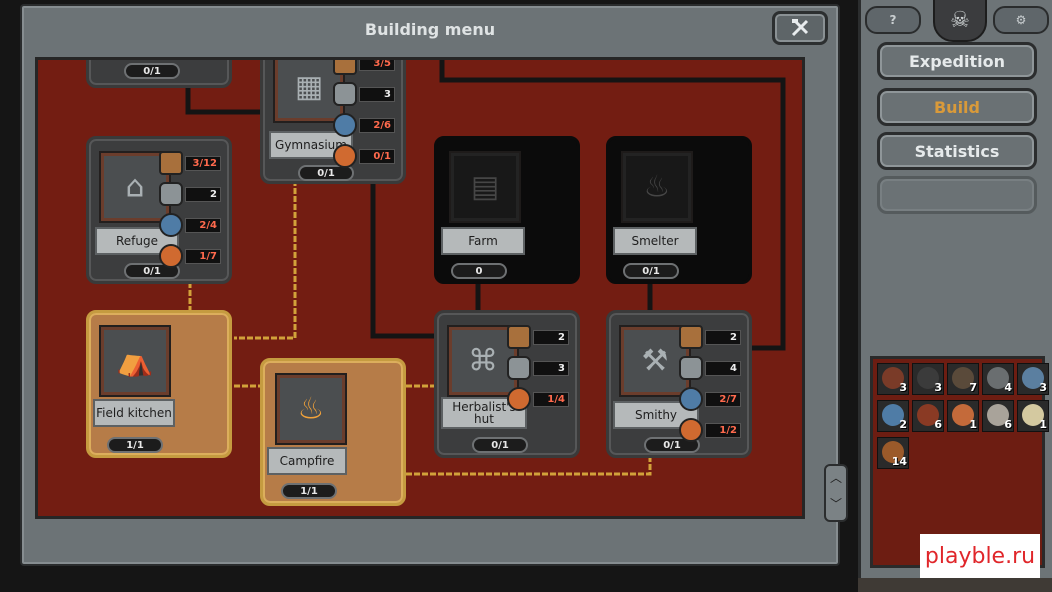  What do you see at coordinates (903, 424) in the screenshot?
I see `slot-quantity: 2` at bounding box center [903, 424].